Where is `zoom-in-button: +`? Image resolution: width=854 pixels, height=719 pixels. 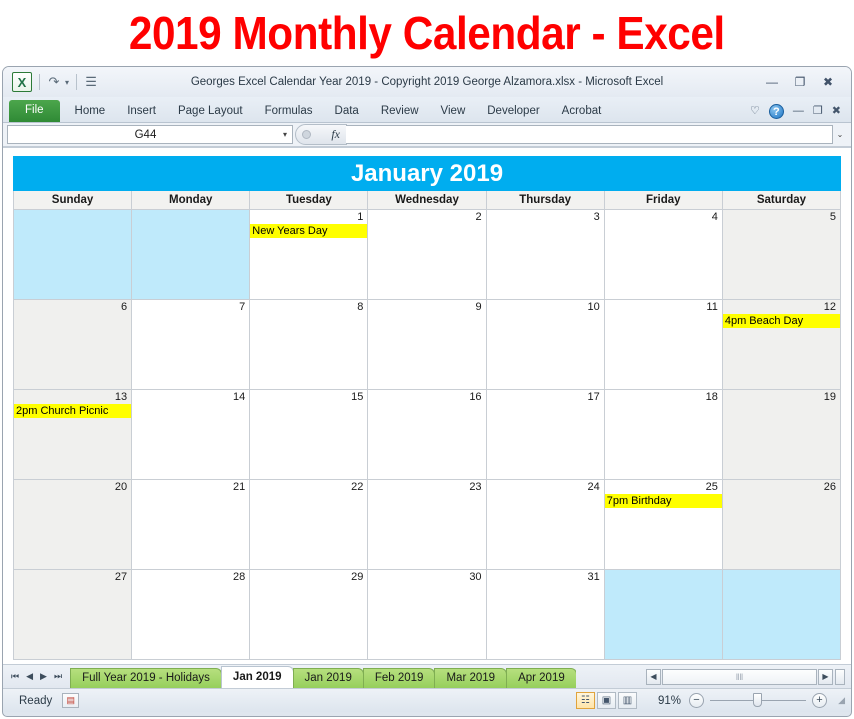
zoom-in-button: + is located at coordinates (819, 700).